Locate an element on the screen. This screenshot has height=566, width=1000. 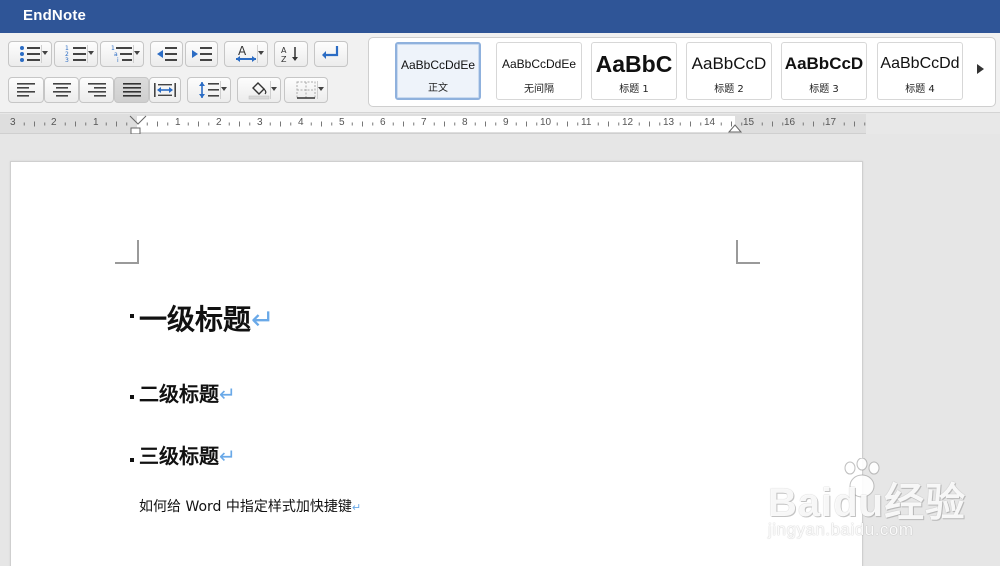
align-right-button is located at coordinates (96, 90).